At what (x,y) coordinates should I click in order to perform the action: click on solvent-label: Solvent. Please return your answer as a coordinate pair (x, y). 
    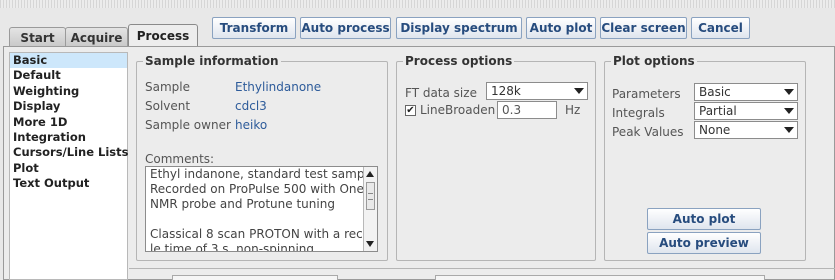
    Looking at the image, I should click on (168, 106).